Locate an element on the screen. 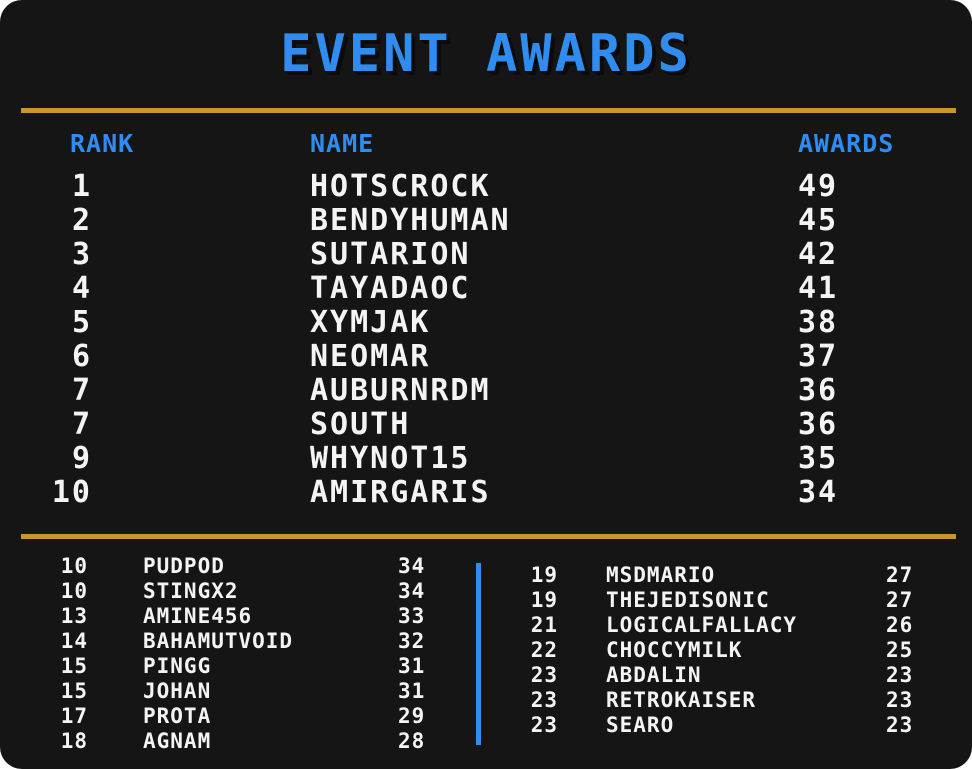 The height and width of the screenshot is (769, 972). rank-value: 6 is located at coordinates (81, 356).